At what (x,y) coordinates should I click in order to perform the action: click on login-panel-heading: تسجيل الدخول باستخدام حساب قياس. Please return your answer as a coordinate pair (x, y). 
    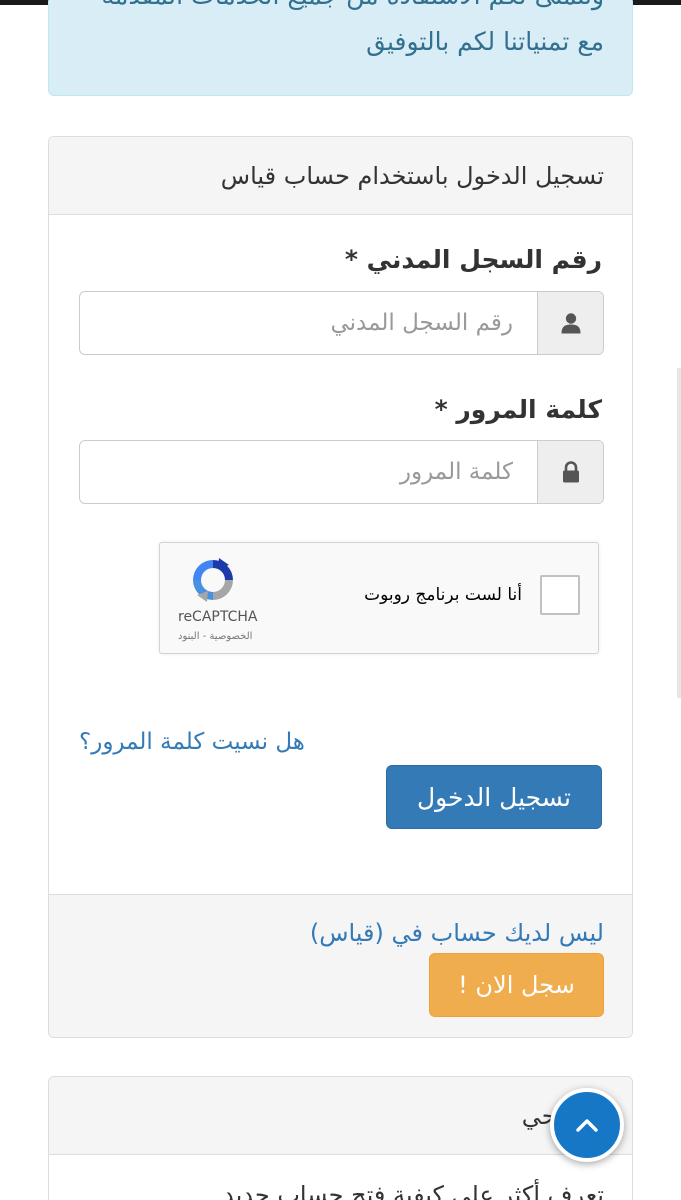
    Looking at the image, I should click on (340, 176).